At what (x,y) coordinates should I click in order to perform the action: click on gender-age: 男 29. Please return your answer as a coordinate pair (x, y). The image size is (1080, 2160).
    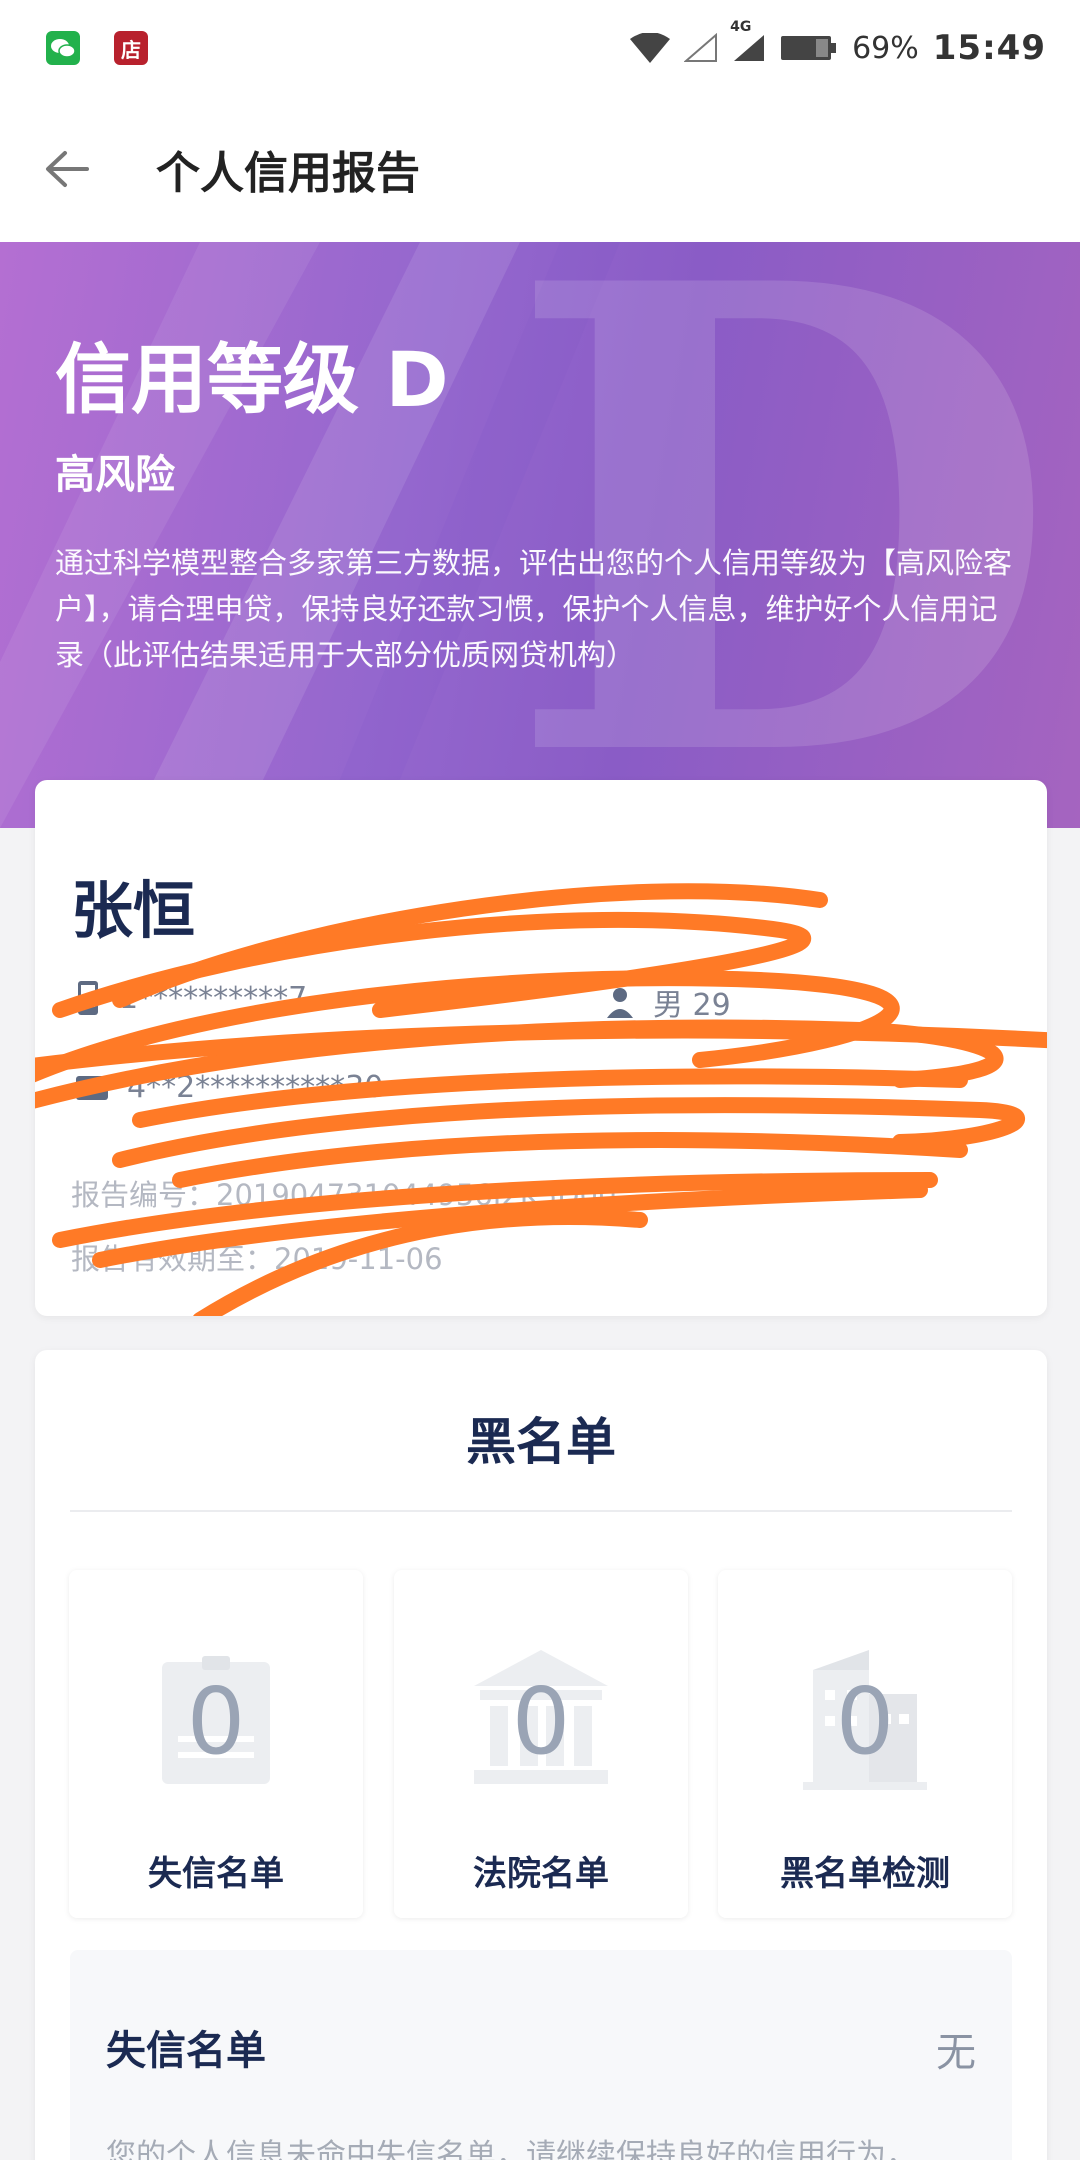
    Looking at the image, I should click on (692, 1005).